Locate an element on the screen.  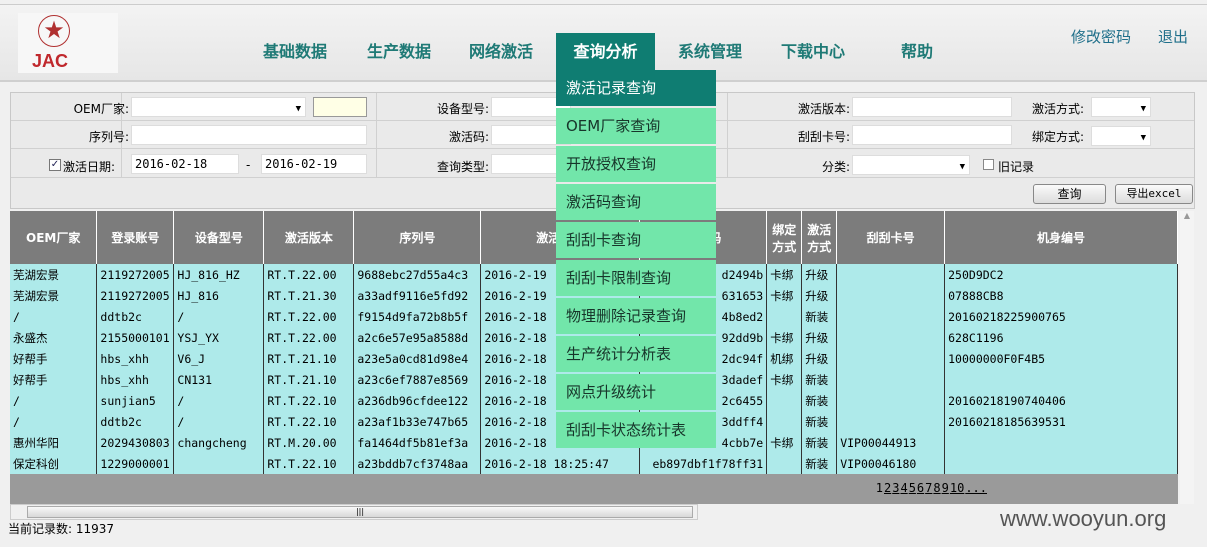
table-cell: a236db96cfdee122 is located at coordinates (417, 400).